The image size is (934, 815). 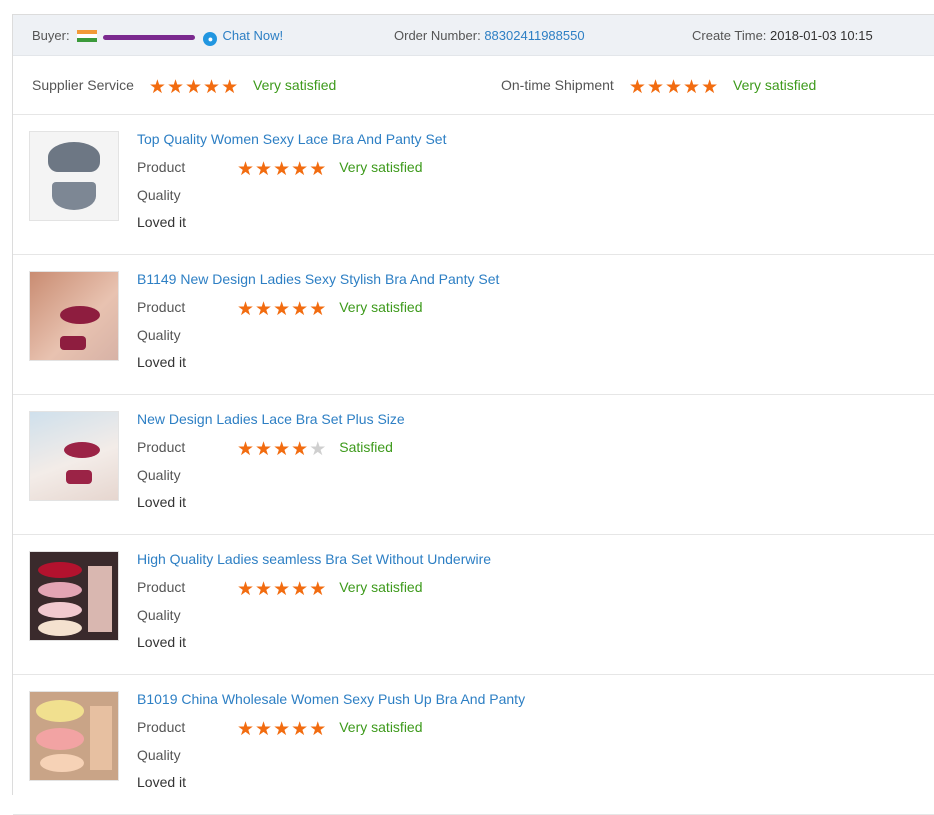 I want to click on india-flag-icon, so click(x=87, y=36).